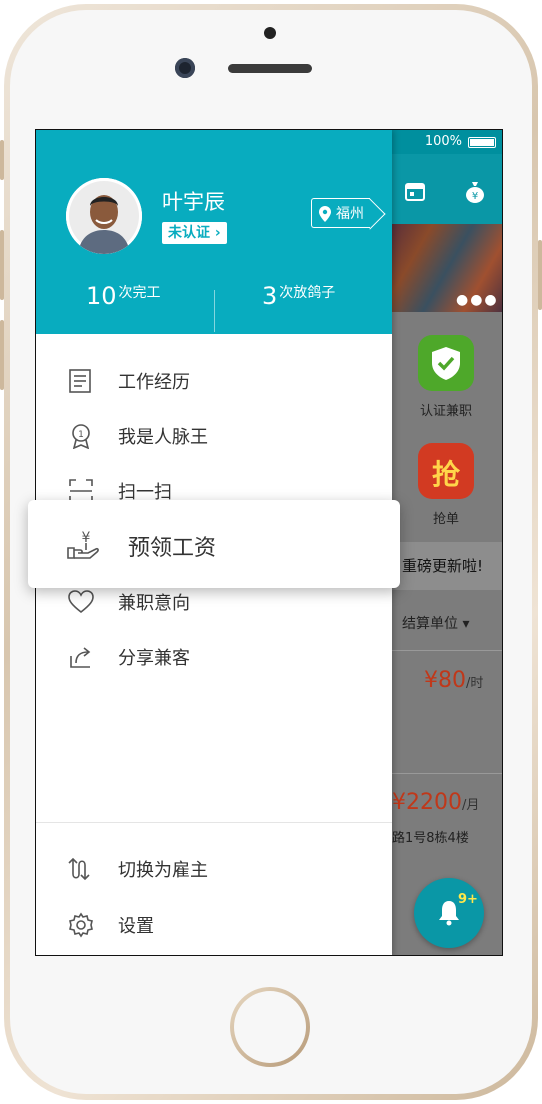 This screenshot has height=1104, width=542. Describe the element at coordinates (194, 233) in the screenshot. I see `verify-status-badge: 未认证 ›` at that location.